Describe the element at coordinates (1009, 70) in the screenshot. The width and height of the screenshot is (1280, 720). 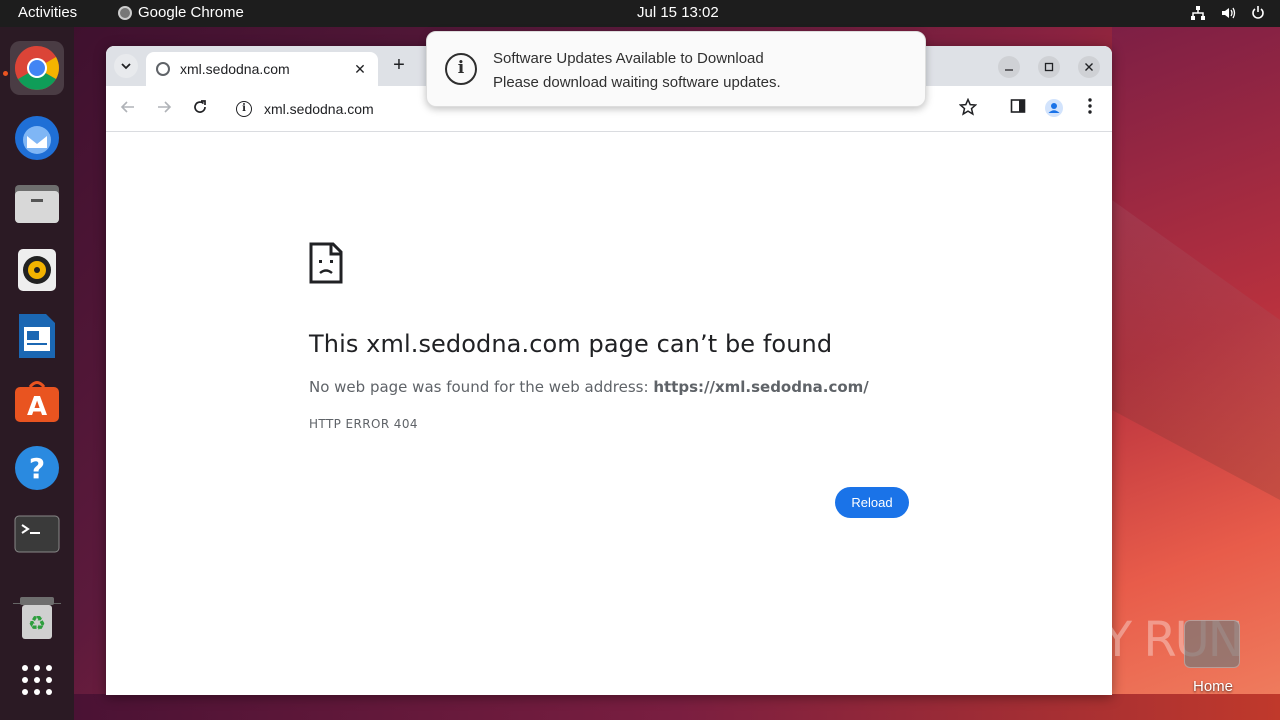
I see `minimize-icon` at that location.